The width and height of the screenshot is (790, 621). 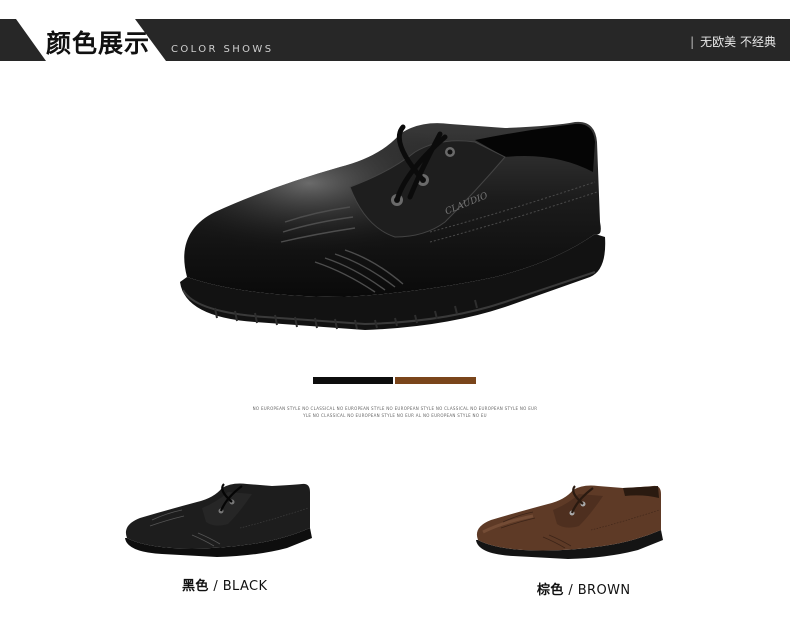 What do you see at coordinates (222, 49) in the screenshot?
I see `section-subtitle: COLOR SHOWS` at bounding box center [222, 49].